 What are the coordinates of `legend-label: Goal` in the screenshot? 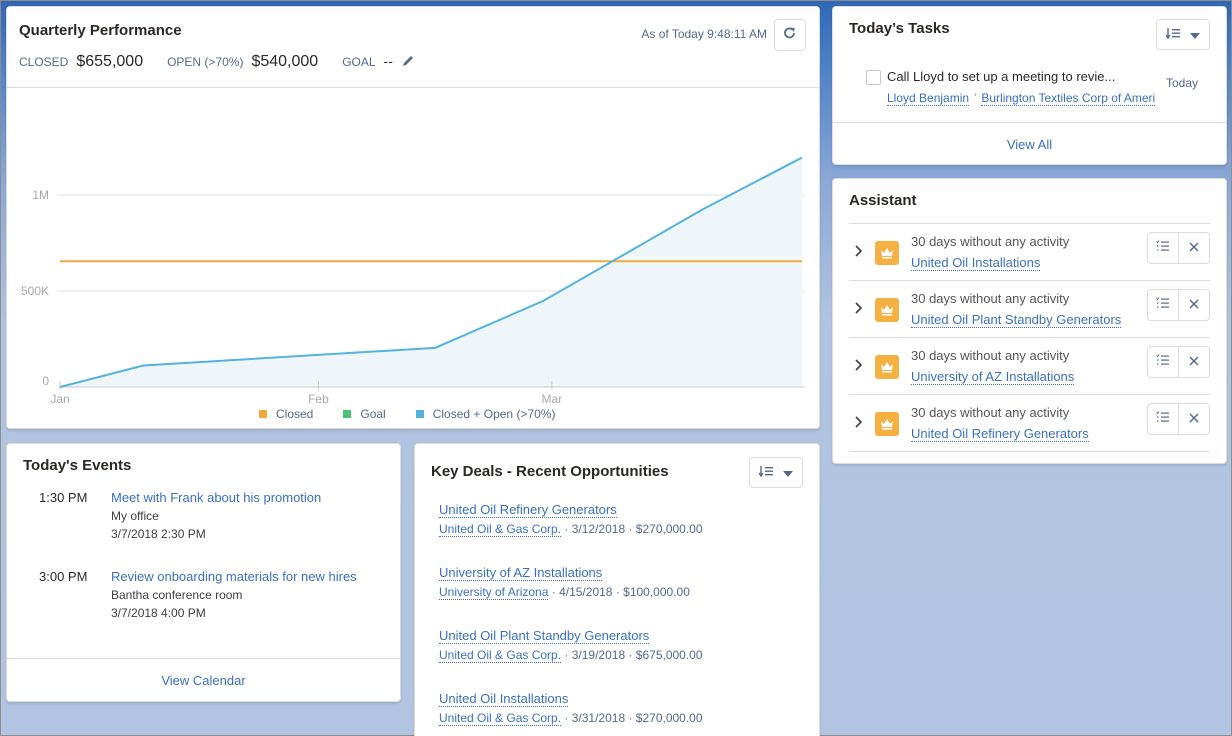 It's located at (373, 414).